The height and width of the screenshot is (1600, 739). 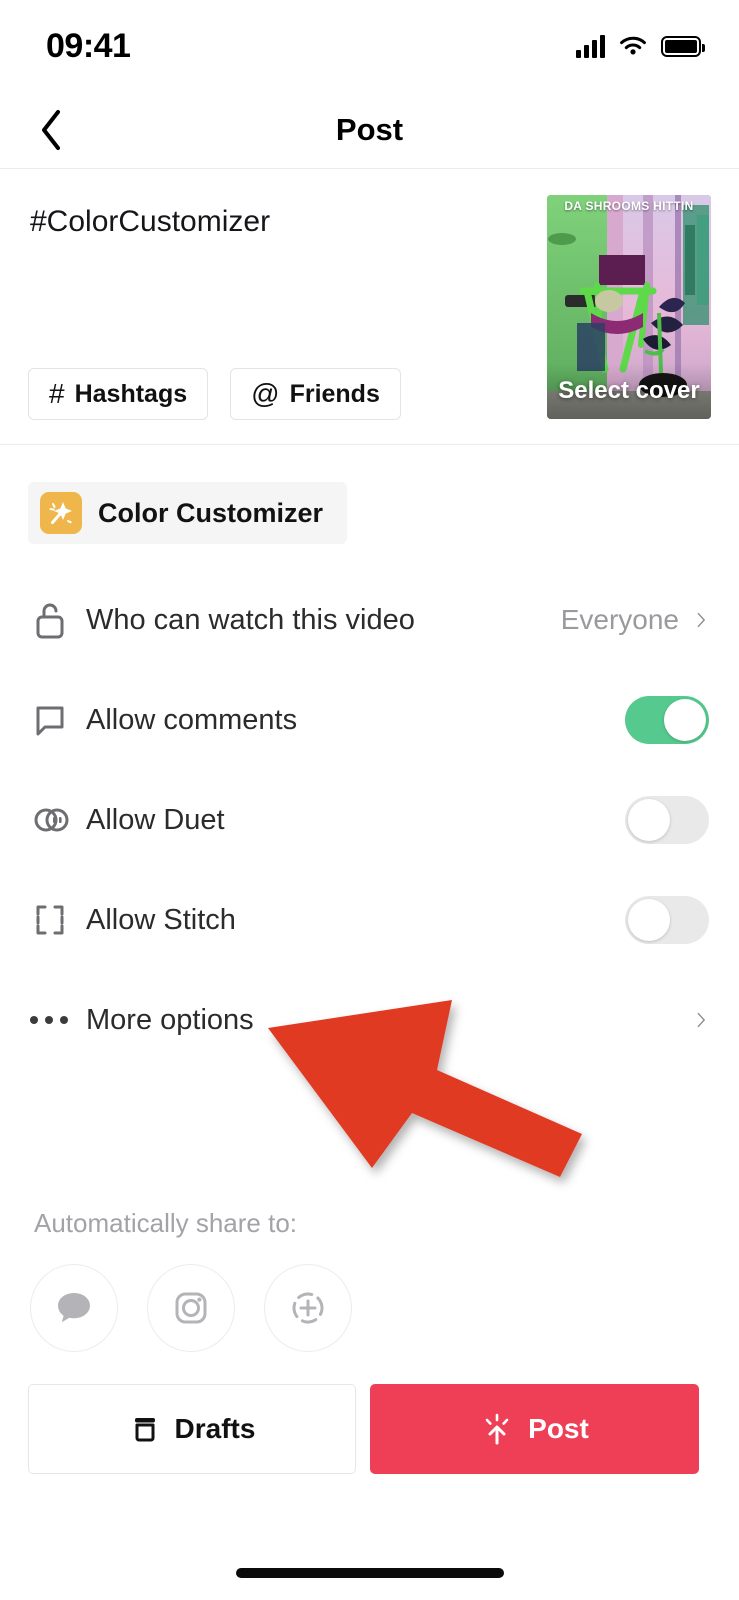 I want to click on share-messages-button, so click(x=74, y=1308).